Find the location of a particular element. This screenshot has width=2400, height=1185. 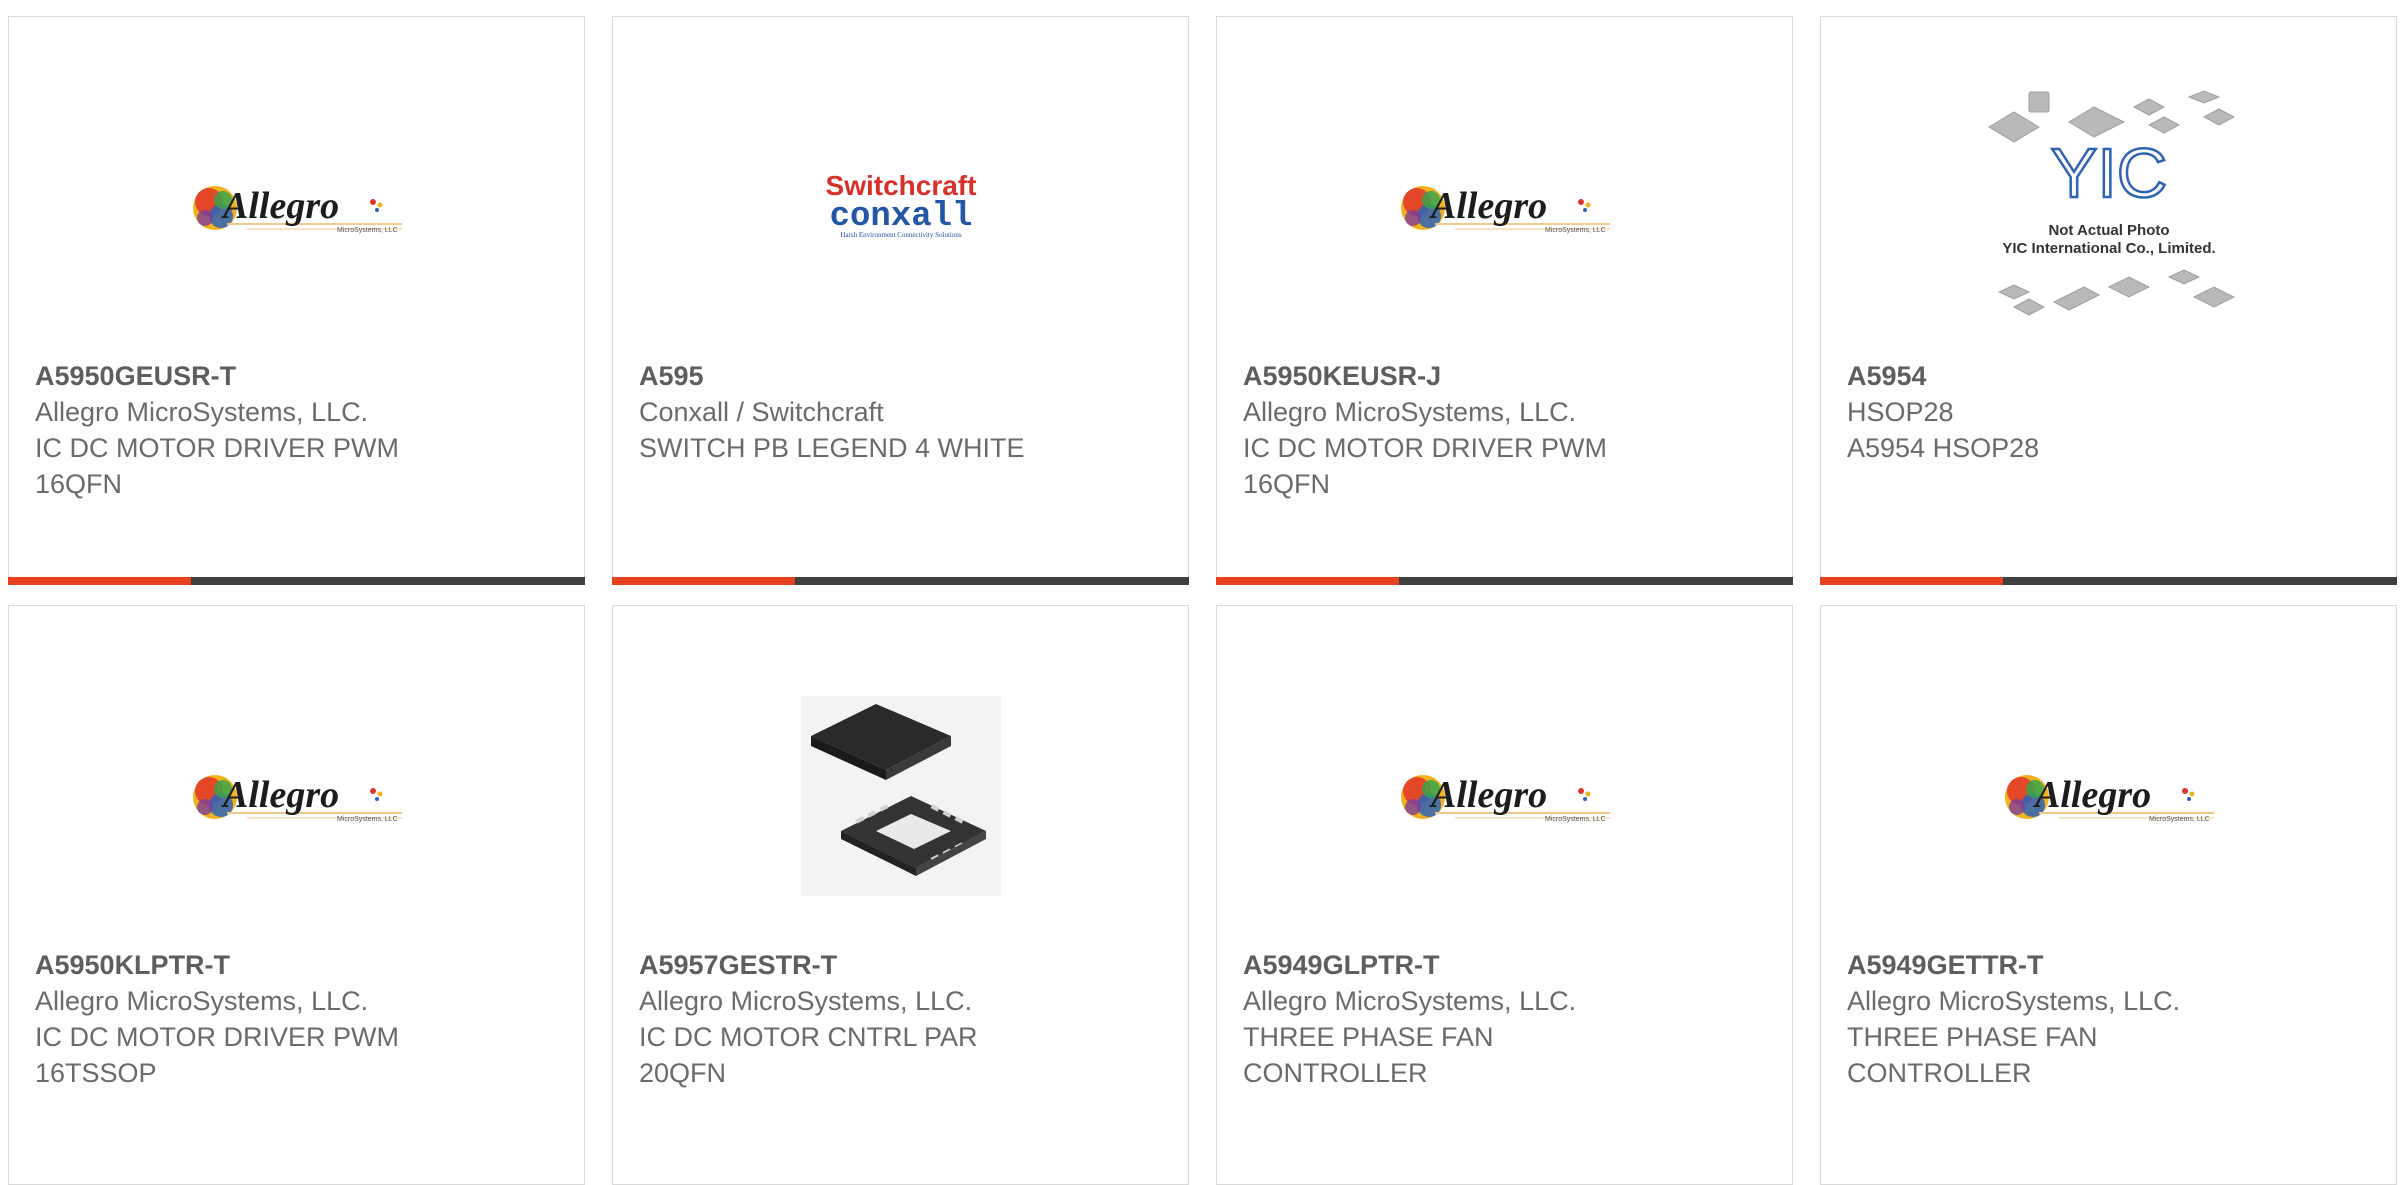

description: IC DC MOTOR DRIVER PWM 16TSSOP is located at coordinates (217, 1055).